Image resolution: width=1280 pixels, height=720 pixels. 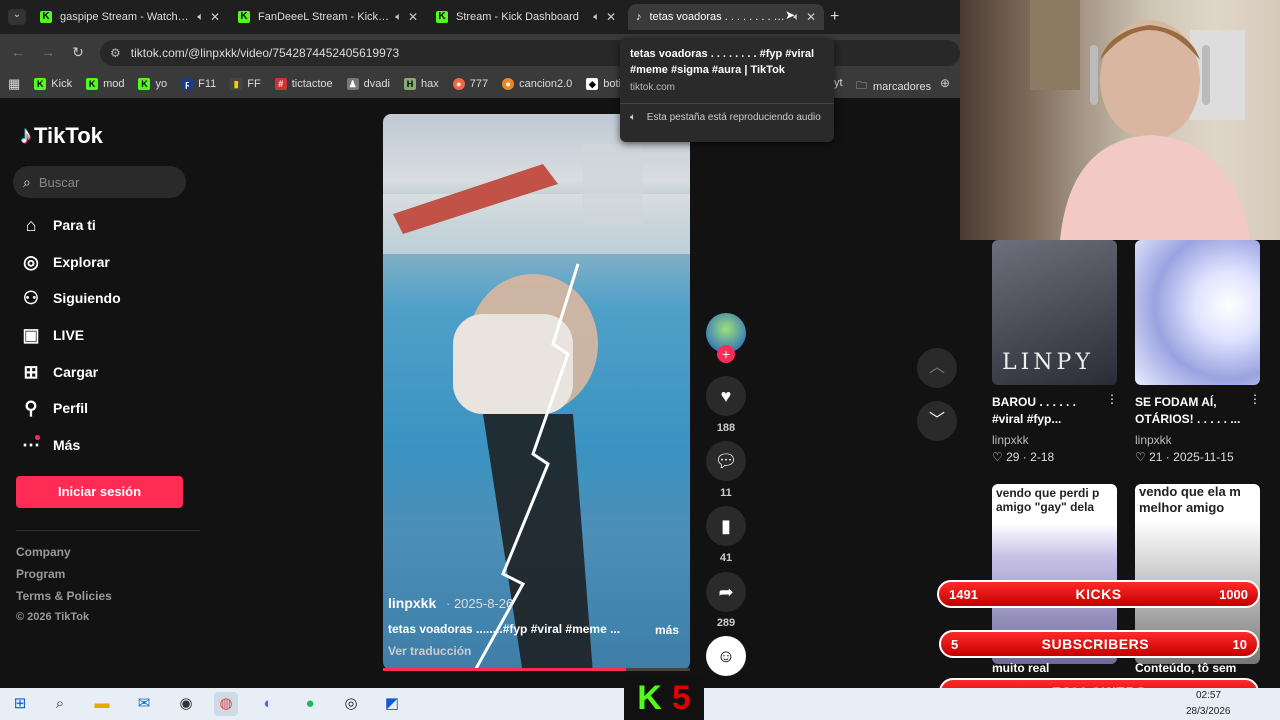 What do you see at coordinates (667, 630) in the screenshot?
I see `caption-more-button: más` at bounding box center [667, 630].